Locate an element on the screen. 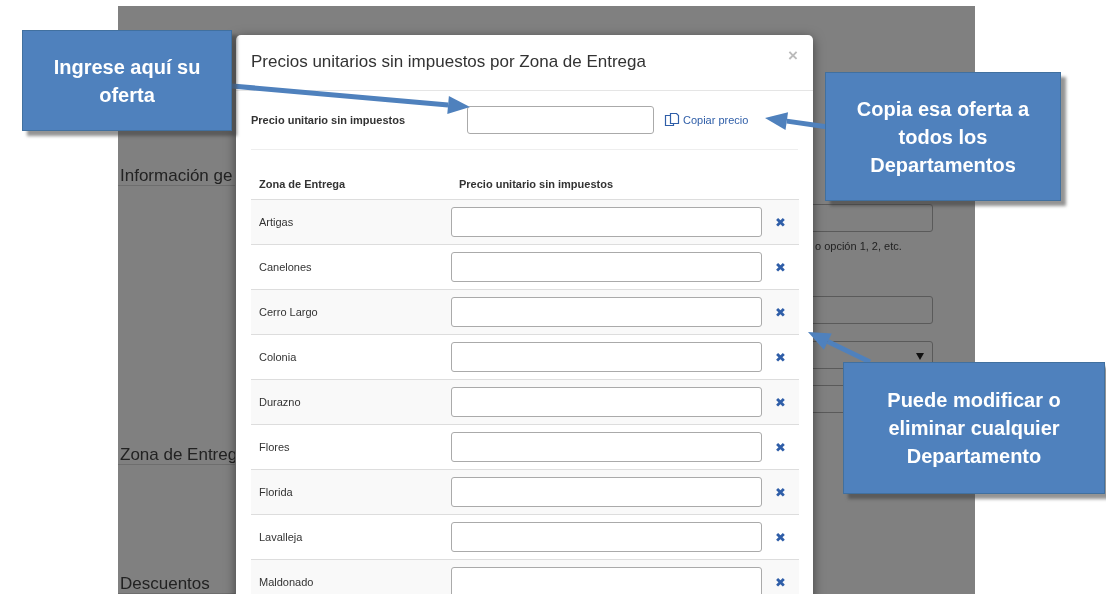 The image size is (1106, 594). field-hint: o opción 1, 2, etc. is located at coordinates (859, 246).